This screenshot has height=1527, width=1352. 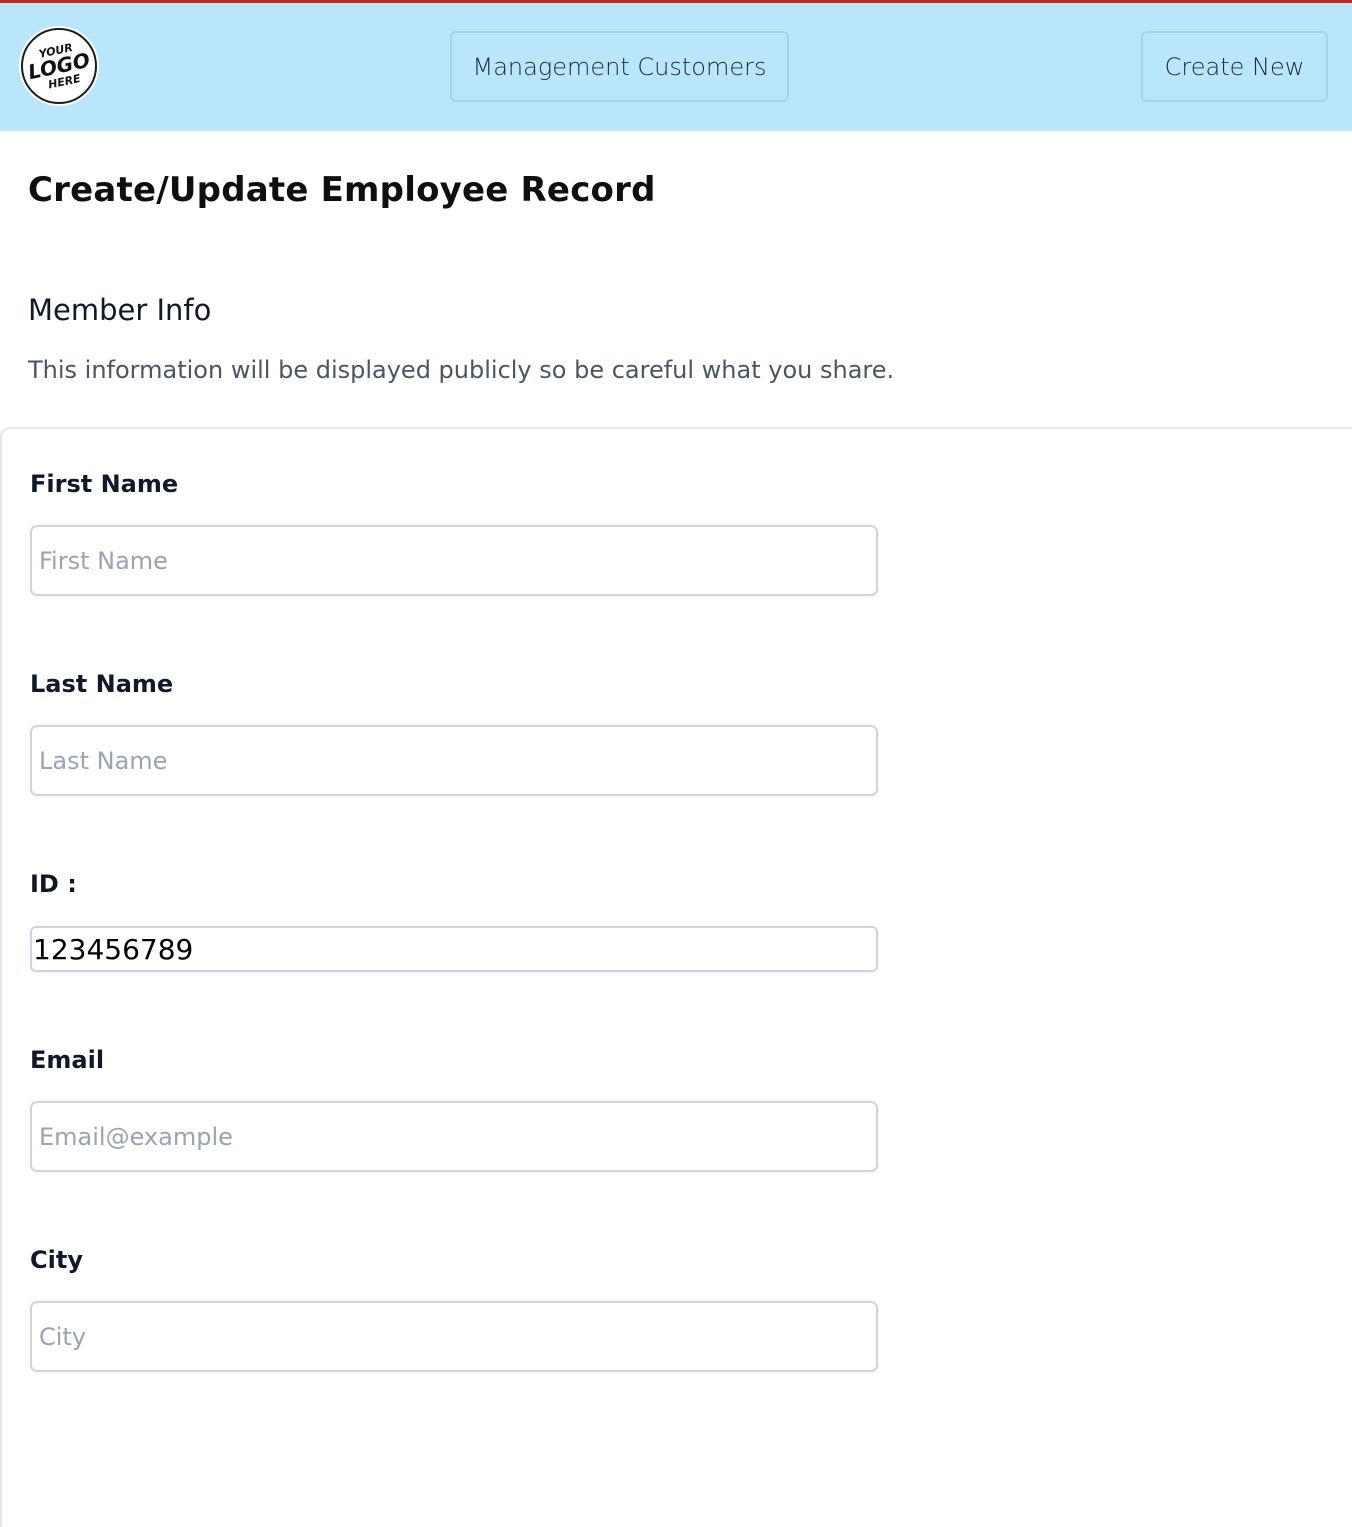 What do you see at coordinates (454, 949) in the screenshot?
I see `id-field` at bounding box center [454, 949].